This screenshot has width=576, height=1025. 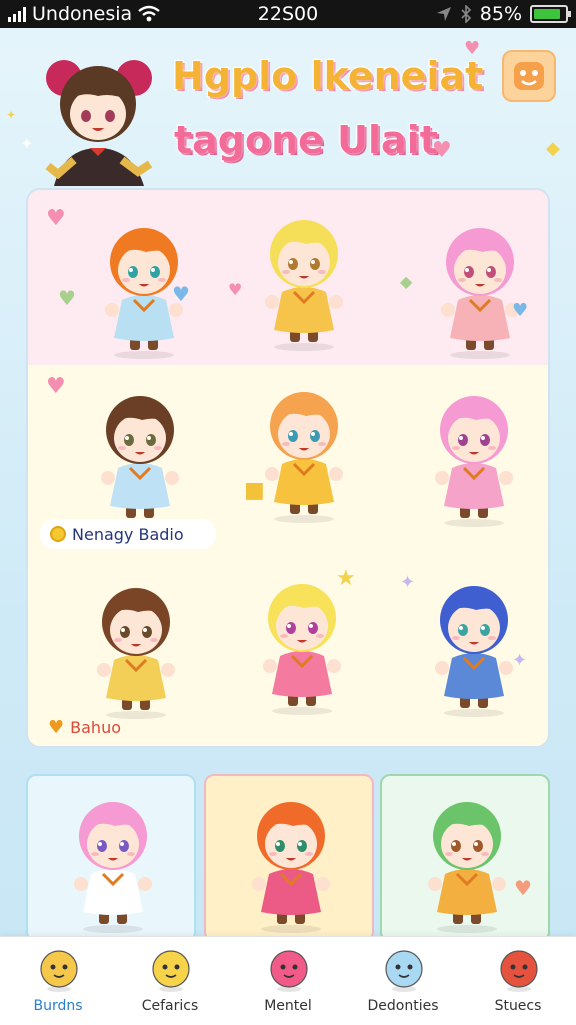 I want to click on tab-dedonties: Dedonties, so click(x=403, y=981).